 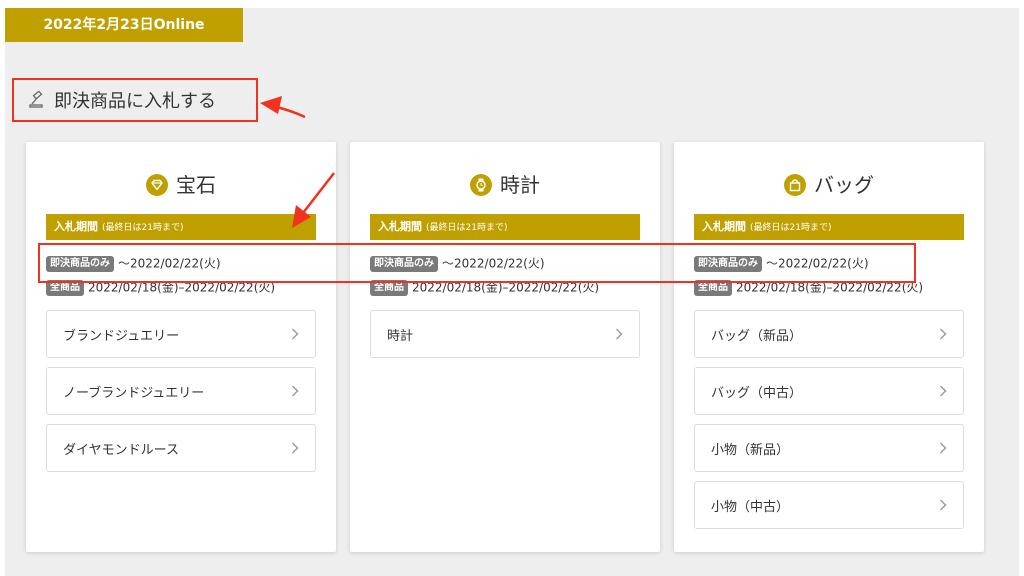 What do you see at coordinates (400, 336) in the screenshot?
I see `subcategory-label: 時計` at bounding box center [400, 336].